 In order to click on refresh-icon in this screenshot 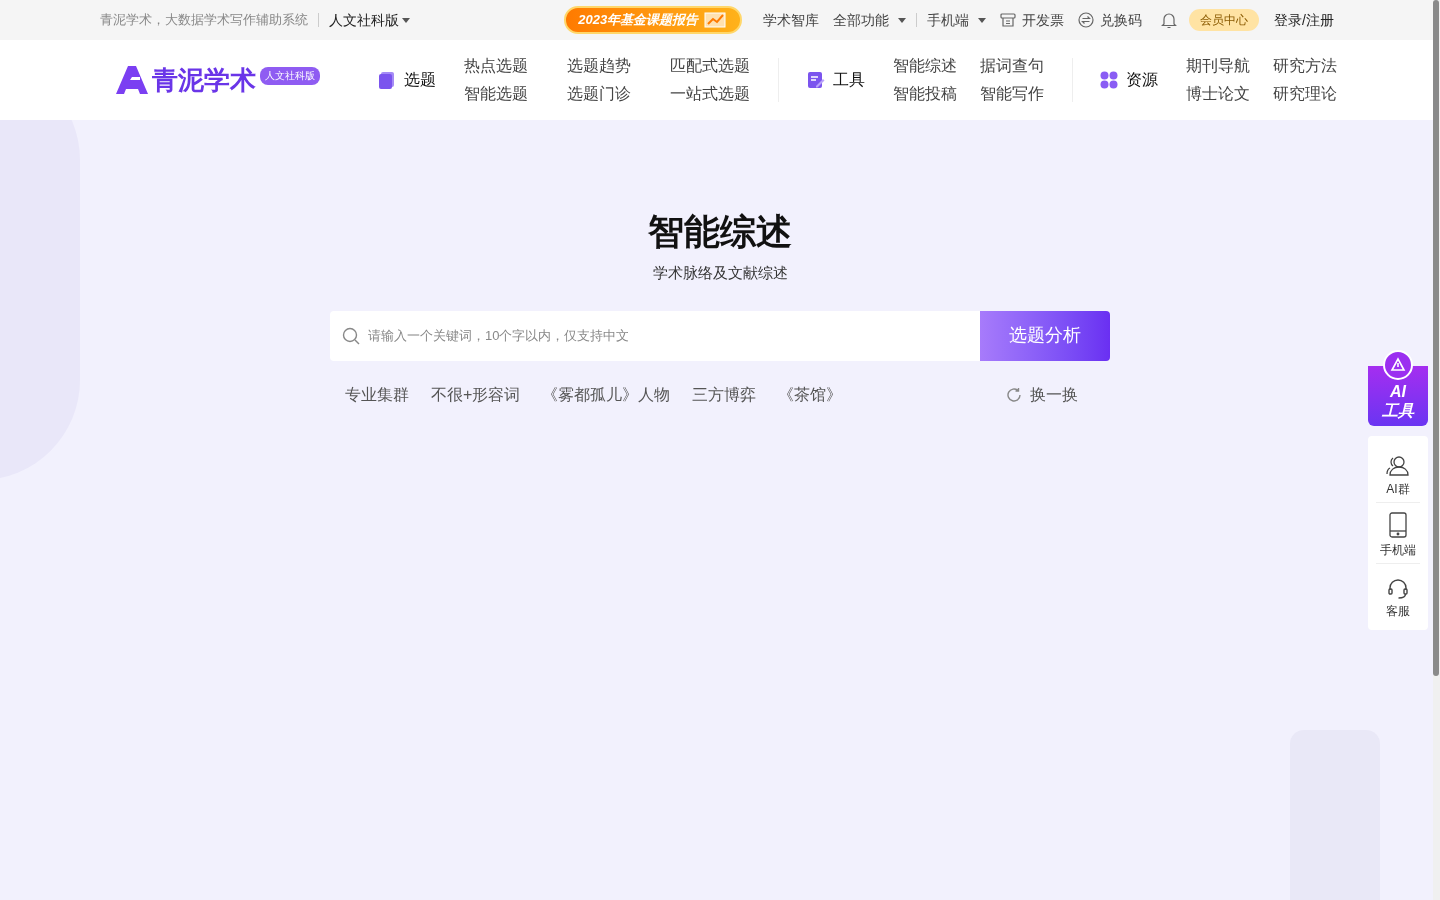, I will do `click(1014, 394)`.